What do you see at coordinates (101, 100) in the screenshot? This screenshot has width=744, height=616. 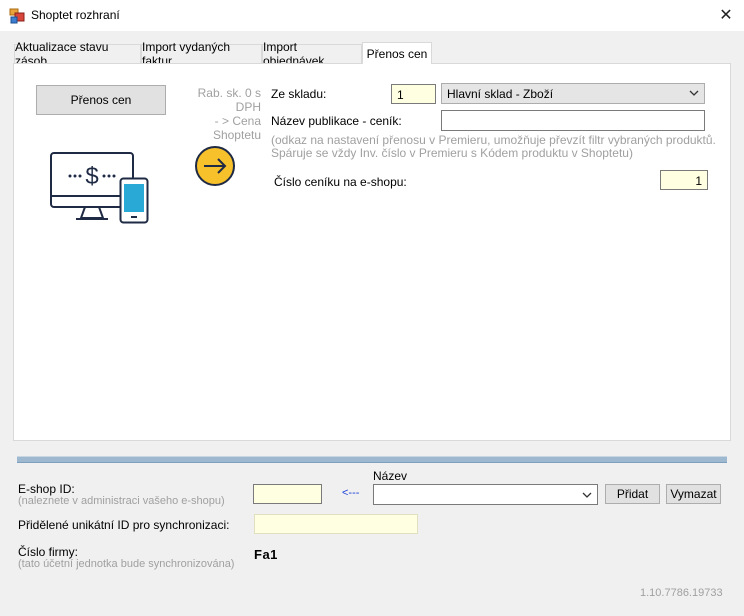 I see `price-transfer-button: Přenos cen` at bounding box center [101, 100].